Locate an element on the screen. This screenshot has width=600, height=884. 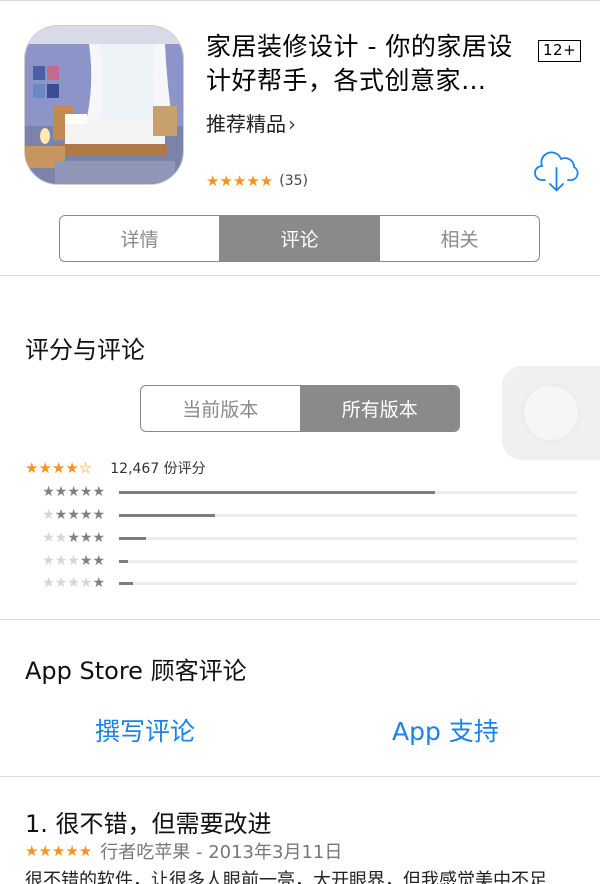
chevron-right-icon: › is located at coordinates (292, 124).